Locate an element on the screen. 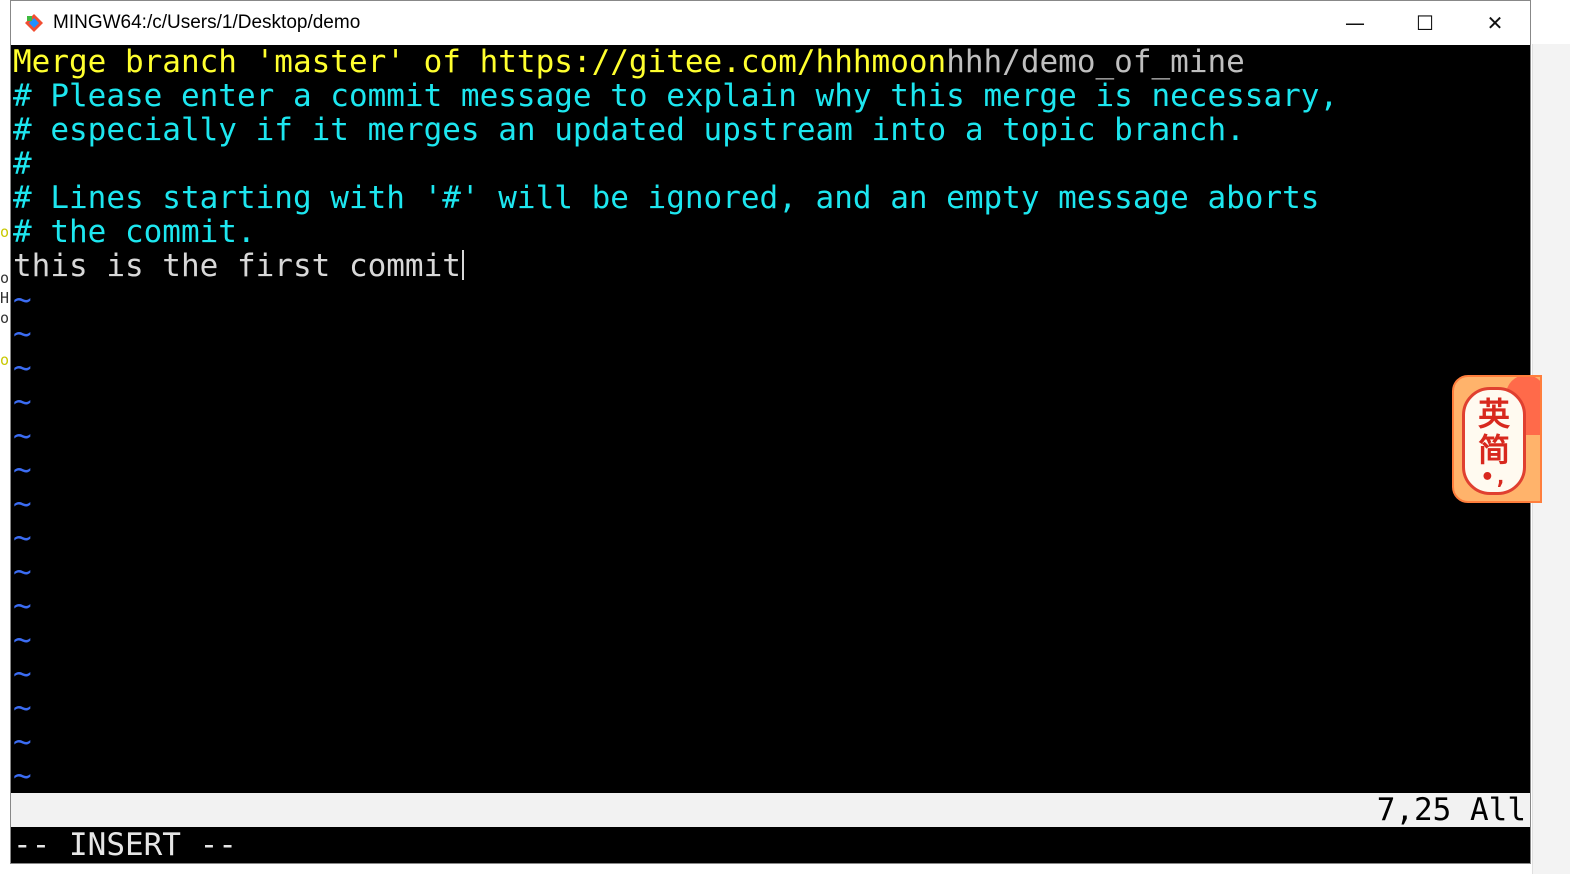 This screenshot has height=874, width=1570. bg-char: H is located at coordinates (5, 298).